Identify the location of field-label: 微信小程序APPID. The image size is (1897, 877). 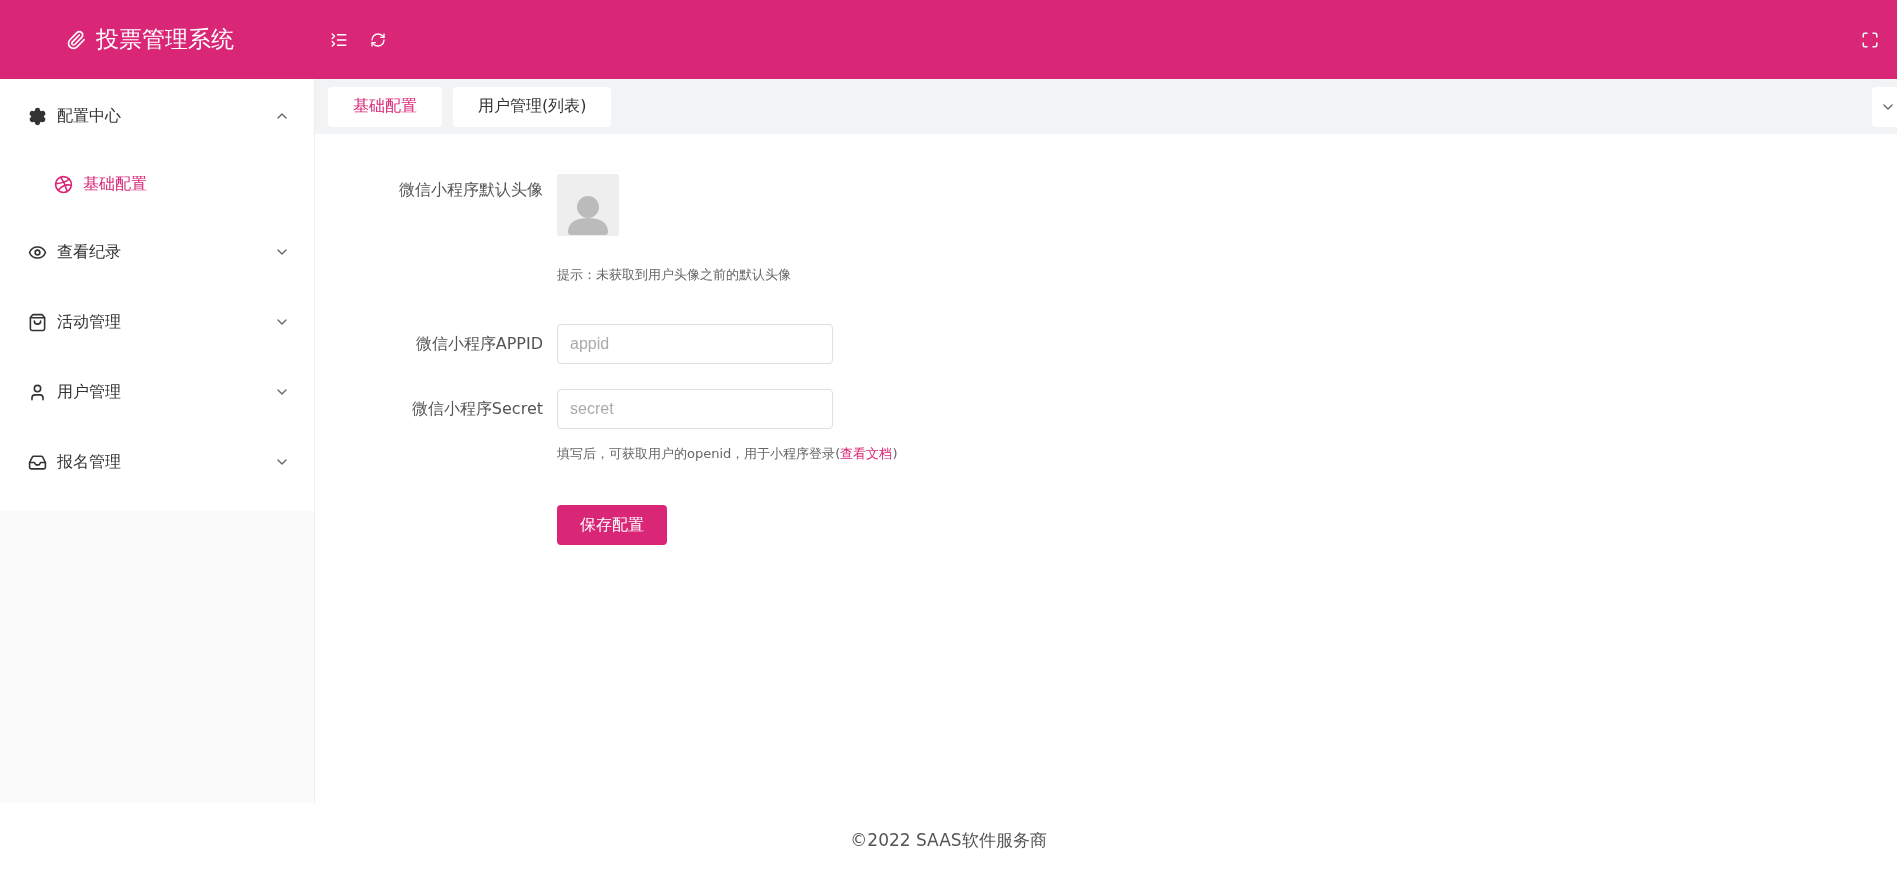
(478, 344).